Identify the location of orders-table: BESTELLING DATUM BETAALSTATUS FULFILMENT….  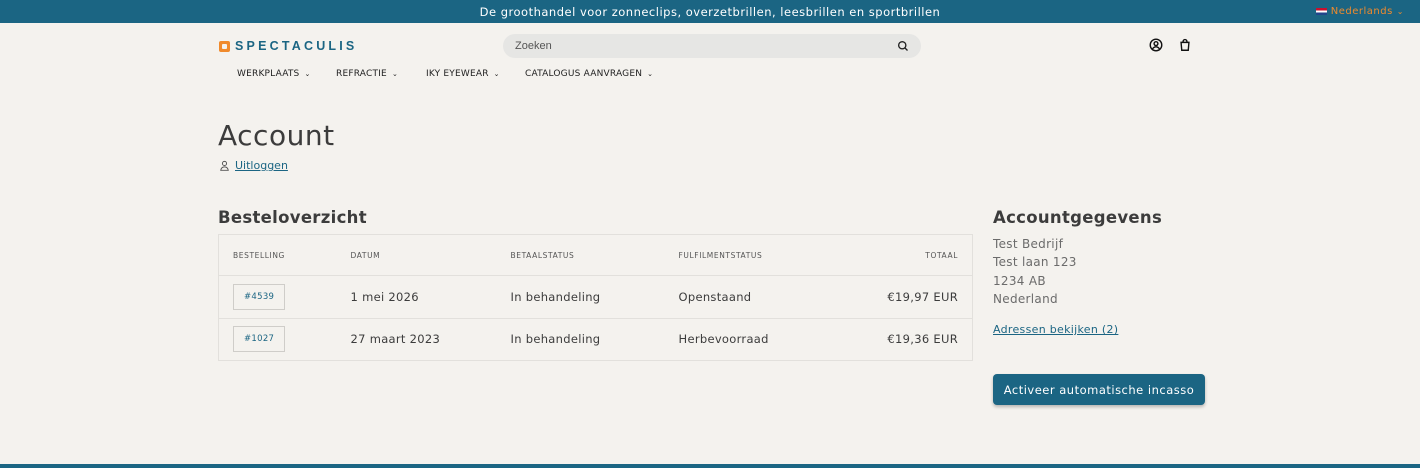
(595, 297).